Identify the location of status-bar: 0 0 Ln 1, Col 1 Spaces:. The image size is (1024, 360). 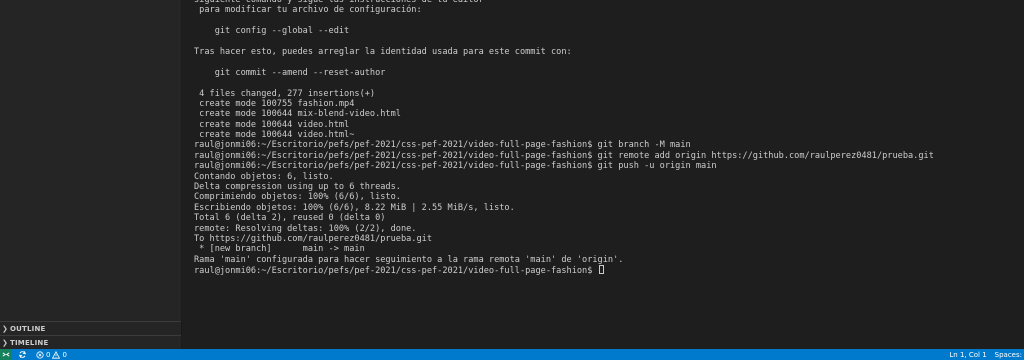
(512, 354).